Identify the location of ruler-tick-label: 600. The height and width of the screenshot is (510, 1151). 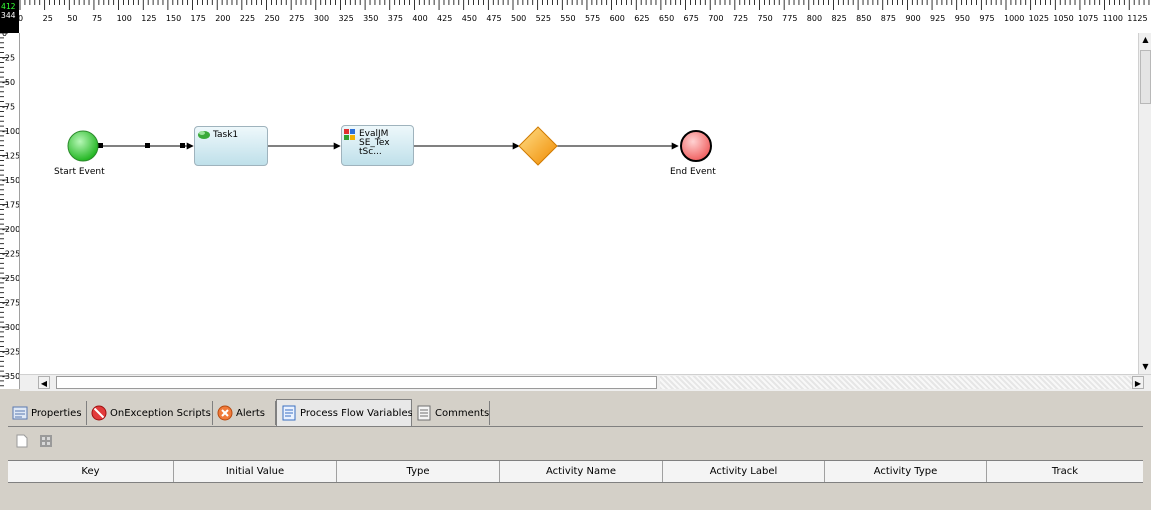
(617, 18).